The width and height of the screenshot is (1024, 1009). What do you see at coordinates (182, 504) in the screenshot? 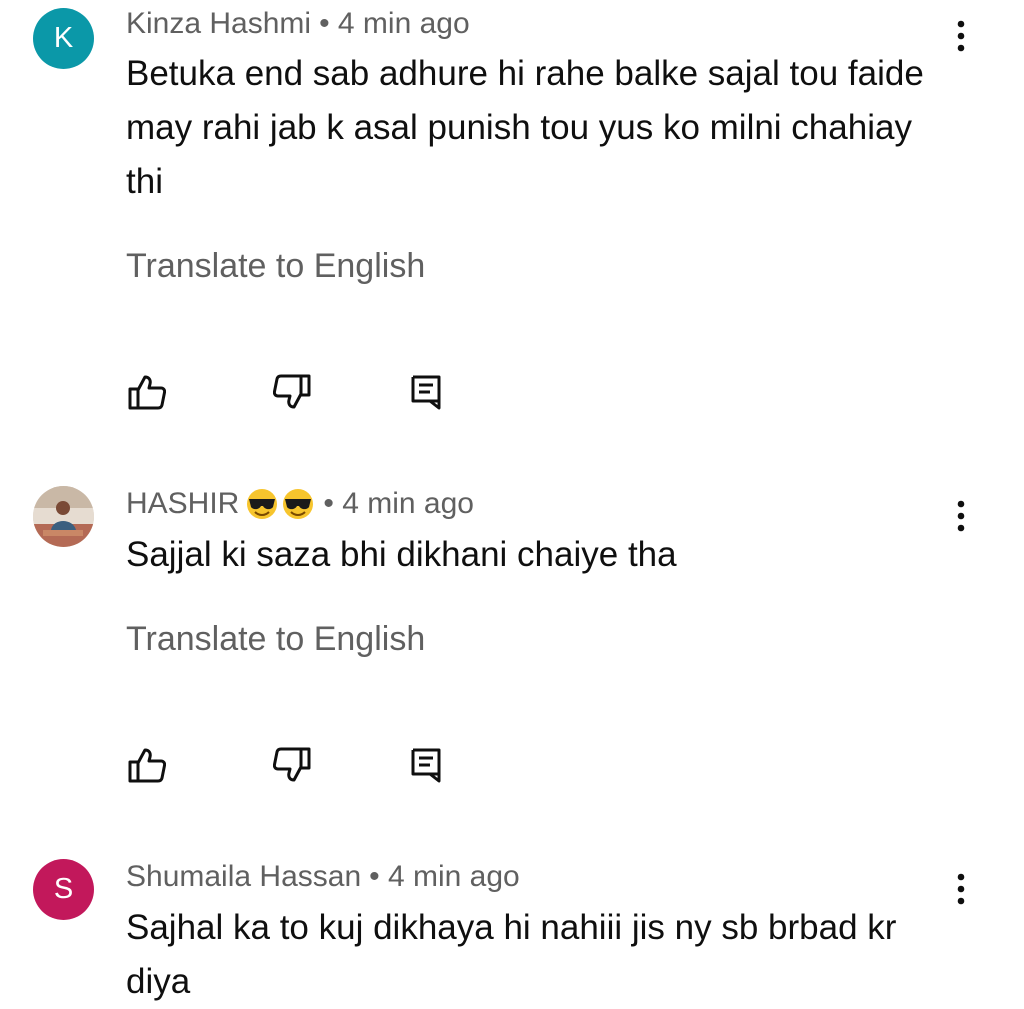
I see `comment-author: HASHIR` at bounding box center [182, 504].